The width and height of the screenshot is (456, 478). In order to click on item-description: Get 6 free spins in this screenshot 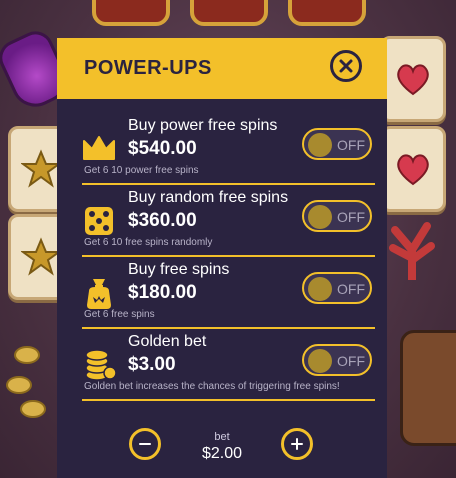, I will do `click(119, 314)`.